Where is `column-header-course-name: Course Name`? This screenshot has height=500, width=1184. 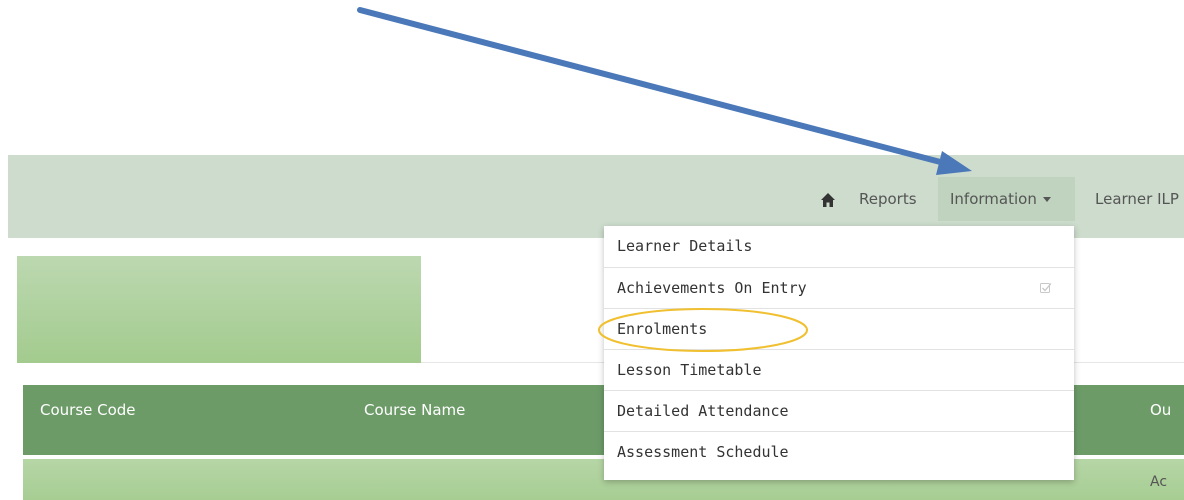
column-header-course-name: Course Name is located at coordinates (414, 410).